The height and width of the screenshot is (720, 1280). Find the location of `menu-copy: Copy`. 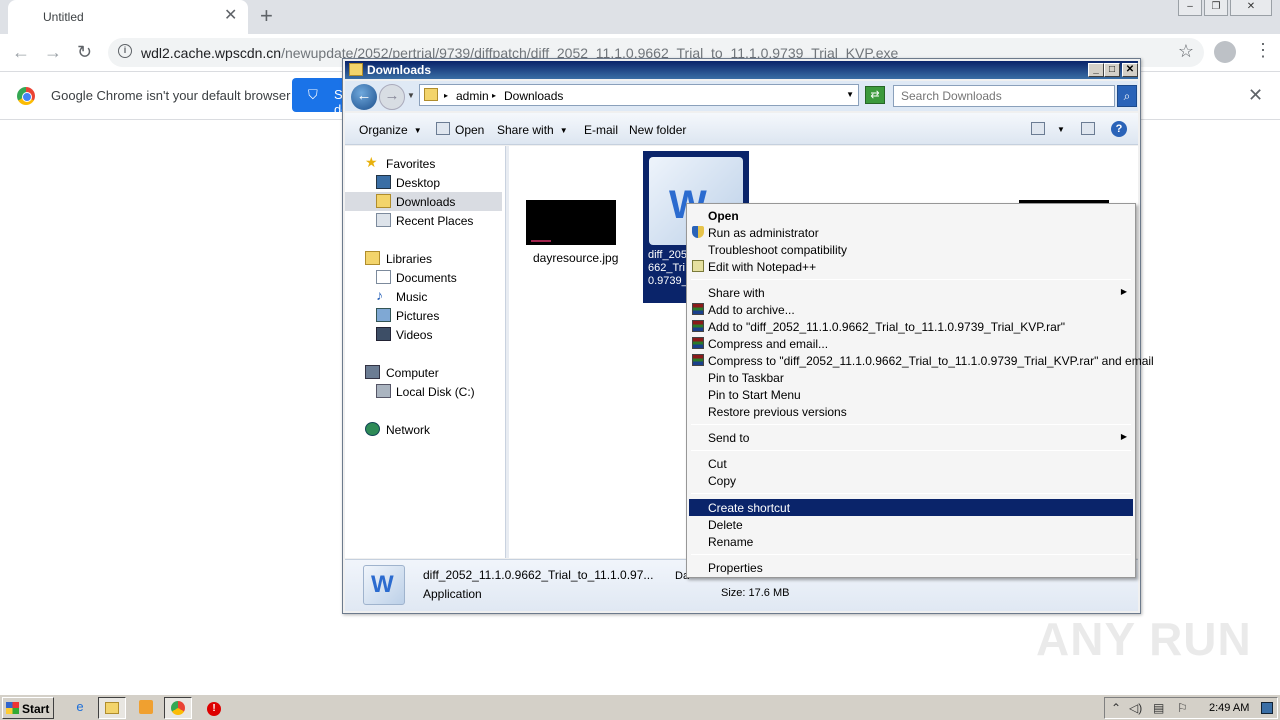

menu-copy: Copy is located at coordinates (911, 480).